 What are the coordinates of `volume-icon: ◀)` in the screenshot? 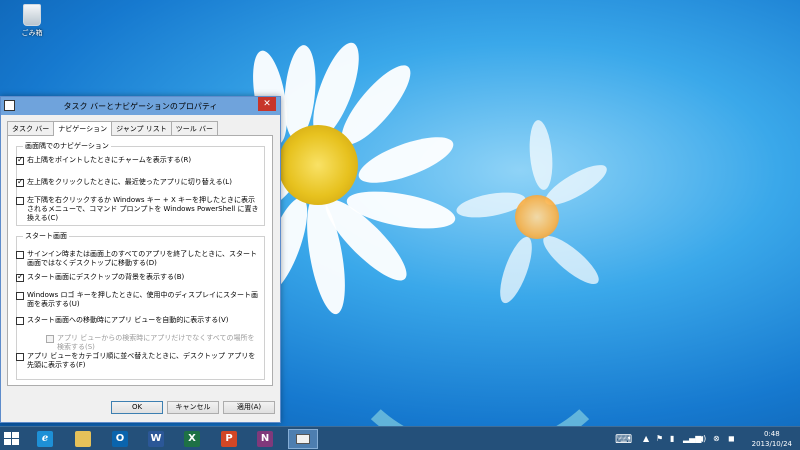 It's located at (701, 439).